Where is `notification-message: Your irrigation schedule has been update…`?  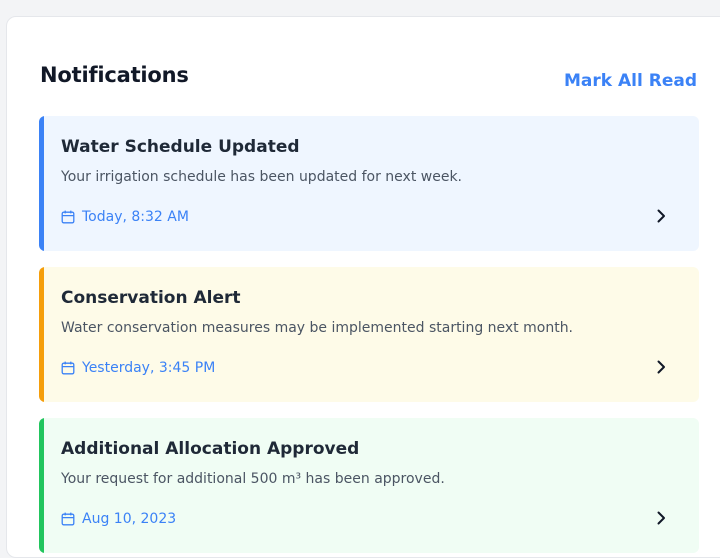
notification-message: Your irrigation schedule has been update… is located at coordinates (262, 177).